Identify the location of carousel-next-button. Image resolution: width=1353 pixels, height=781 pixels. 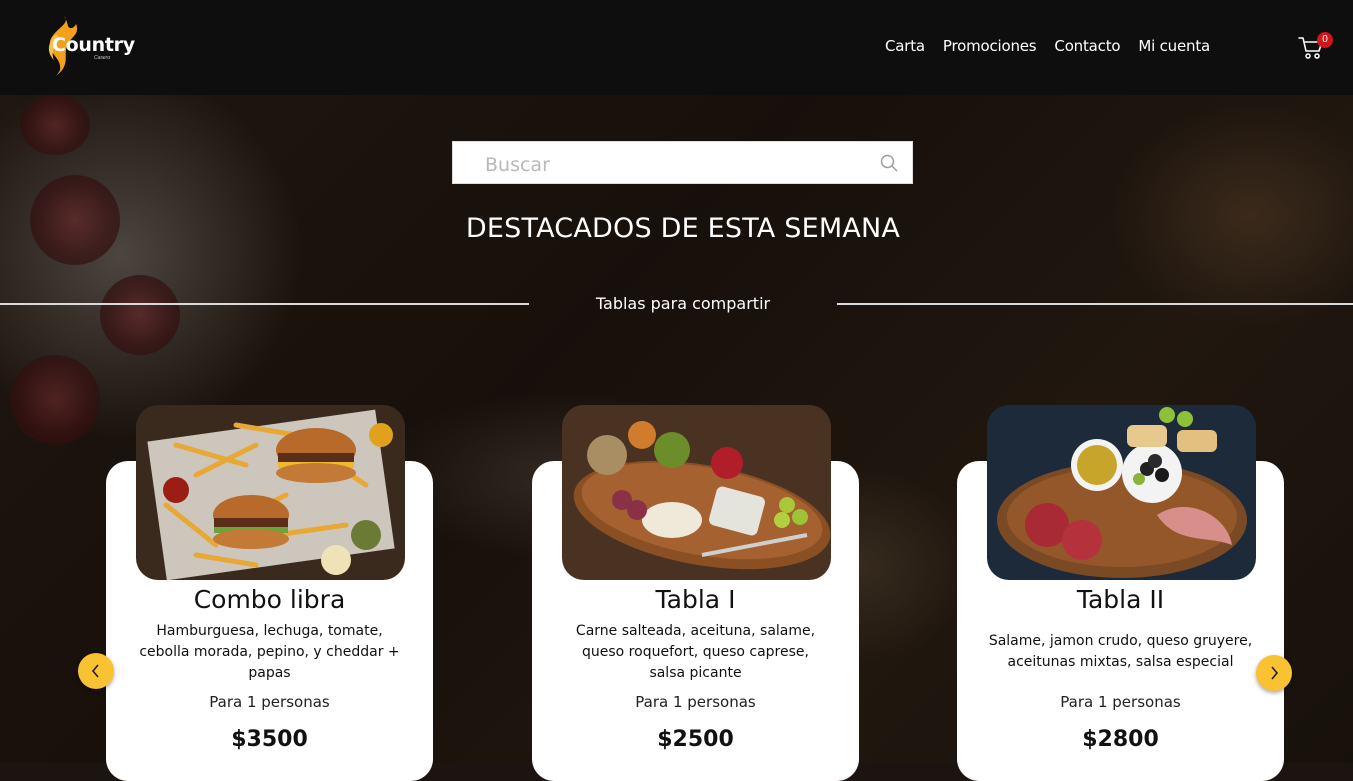
(1274, 673).